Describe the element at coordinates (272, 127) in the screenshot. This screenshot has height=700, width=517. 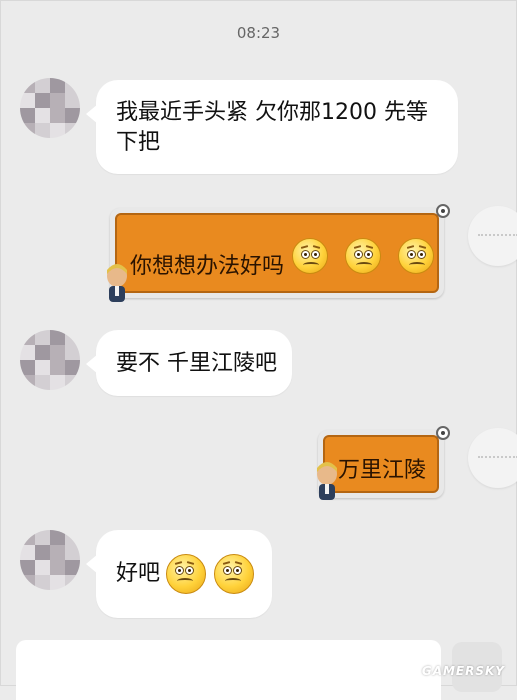
I see `message-bubble-incoming: 我最近手头紧 欠你那1200 先等 下把` at that location.